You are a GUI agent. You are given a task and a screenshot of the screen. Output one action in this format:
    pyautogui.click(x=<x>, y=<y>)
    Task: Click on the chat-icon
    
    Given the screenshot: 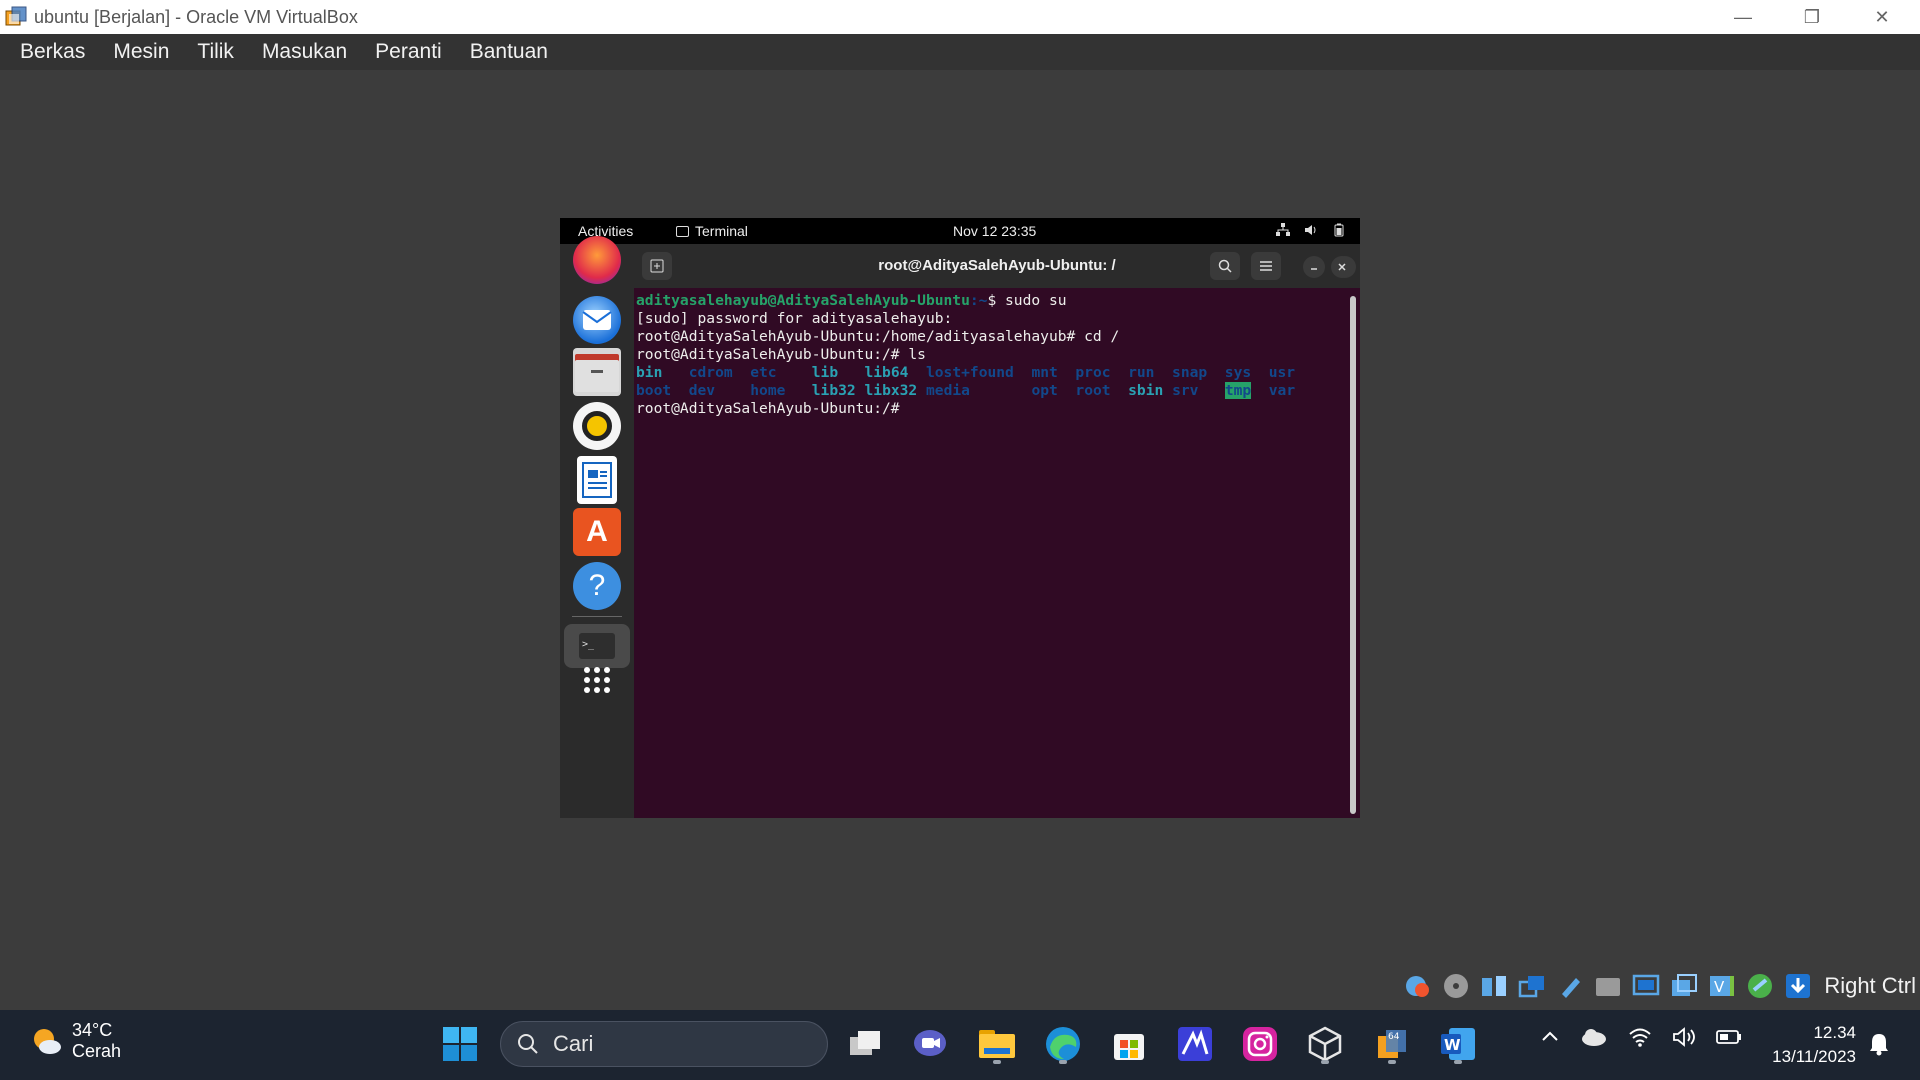 What is the action you would take?
    pyautogui.click(x=930, y=1043)
    